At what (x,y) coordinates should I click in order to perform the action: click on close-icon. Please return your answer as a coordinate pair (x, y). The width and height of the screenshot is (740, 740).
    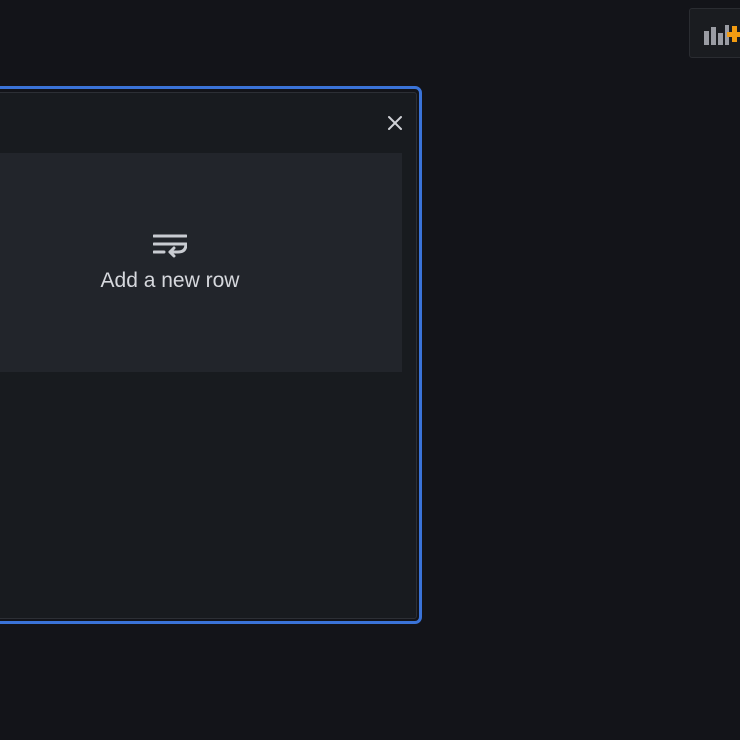
    Looking at the image, I should click on (395, 123).